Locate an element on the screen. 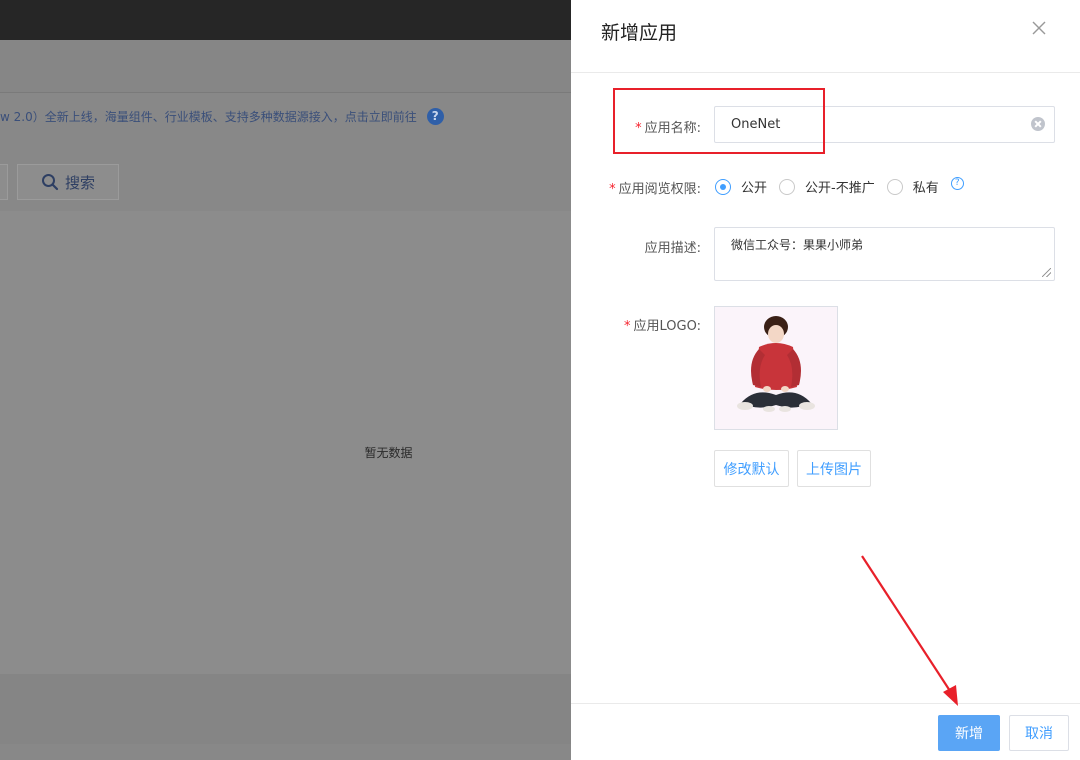 Image resolution: width=1080 pixels, height=760 pixels. app-logo-preview is located at coordinates (776, 368).